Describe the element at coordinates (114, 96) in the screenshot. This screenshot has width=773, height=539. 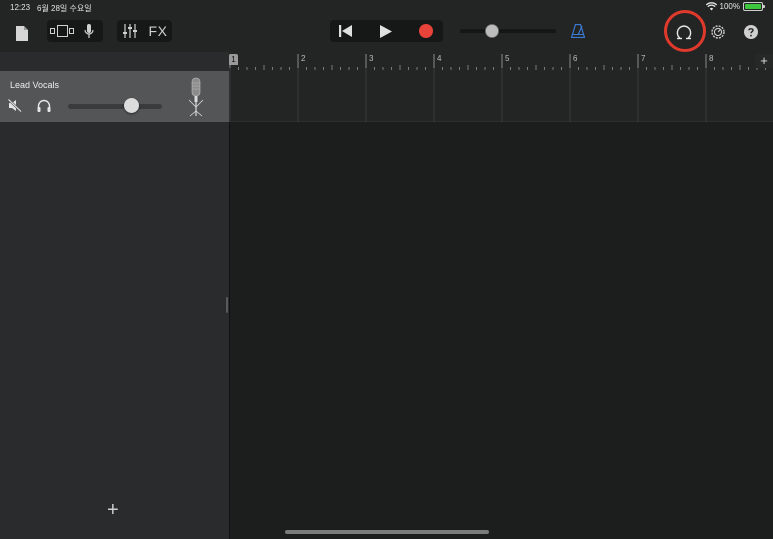
I see `track-header-lead-vocals: Lead Vocals` at that location.